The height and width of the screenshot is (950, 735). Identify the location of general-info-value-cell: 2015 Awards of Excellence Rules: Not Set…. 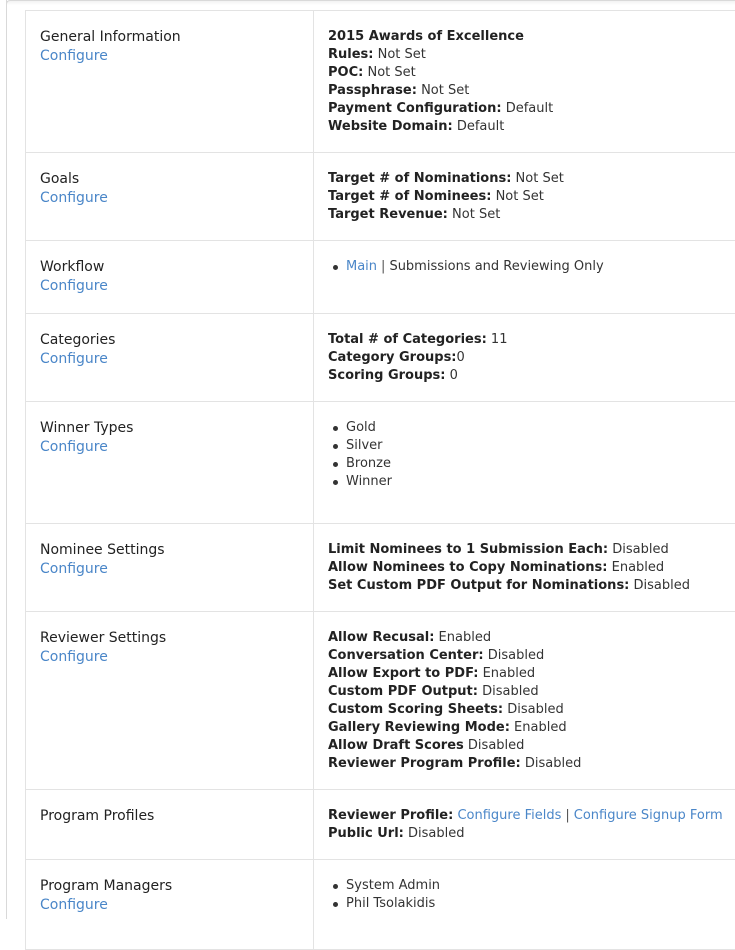
(524, 82).